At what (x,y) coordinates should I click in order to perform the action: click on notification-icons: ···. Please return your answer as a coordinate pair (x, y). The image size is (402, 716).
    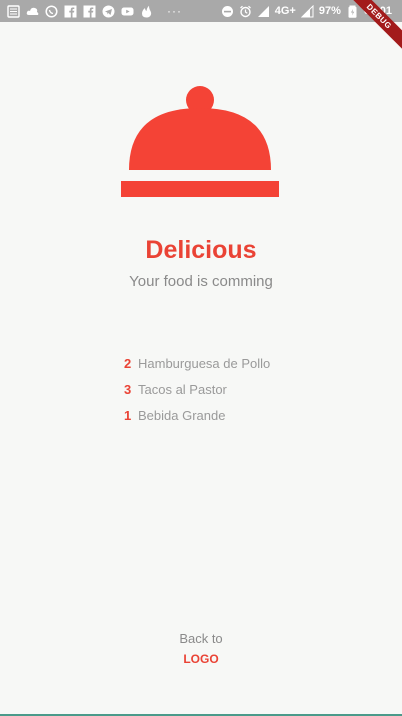
    Looking at the image, I should click on (91, 11).